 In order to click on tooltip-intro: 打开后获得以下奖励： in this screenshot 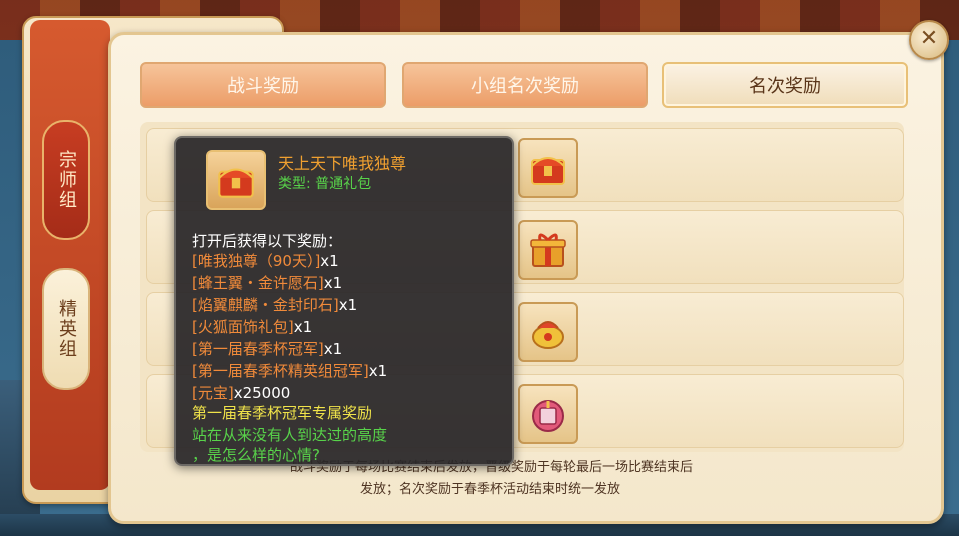, I will do `click(267, 241)`.